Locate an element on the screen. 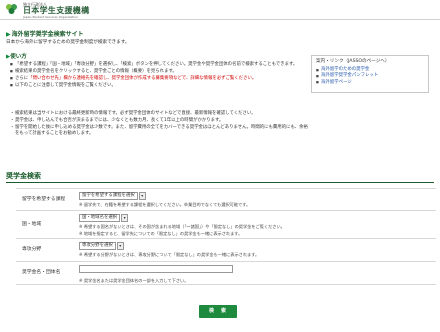 The width and height of the screenshot is (440, 332). jasso-logo-icon is located at coordinates (11, 9).